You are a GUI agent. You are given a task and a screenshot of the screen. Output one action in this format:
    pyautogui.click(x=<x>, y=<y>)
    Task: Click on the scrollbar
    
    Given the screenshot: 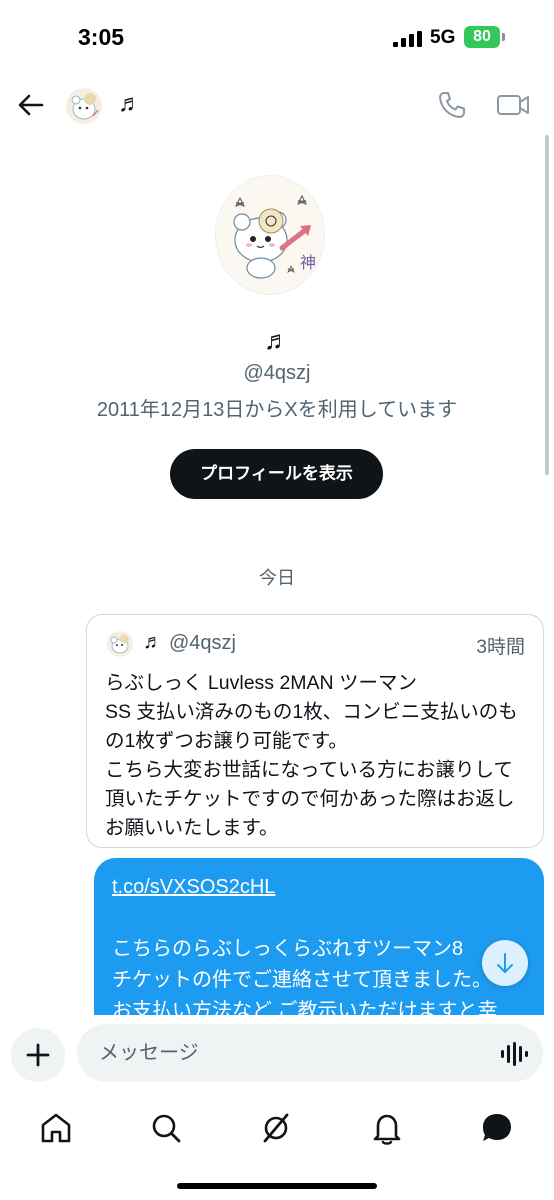 What is the action you would take?
    pyautogui.click(x=547, y=305)
    